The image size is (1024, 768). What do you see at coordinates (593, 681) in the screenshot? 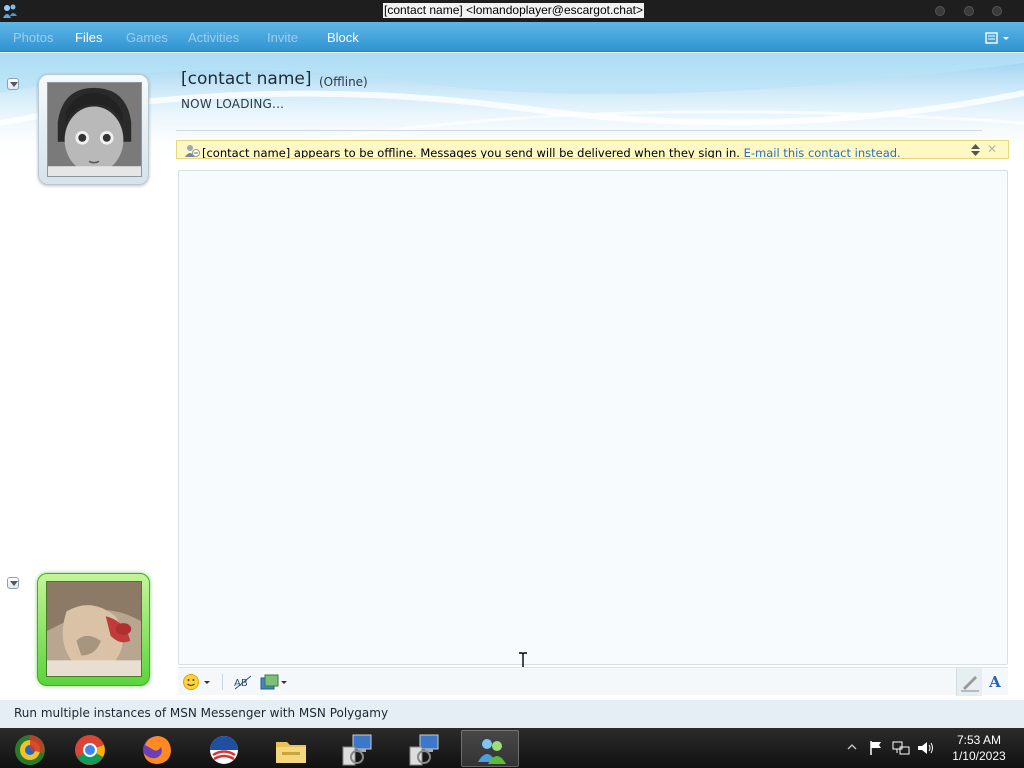
I see `compose-toolbar: AB A` at bounding box center [593, 681].